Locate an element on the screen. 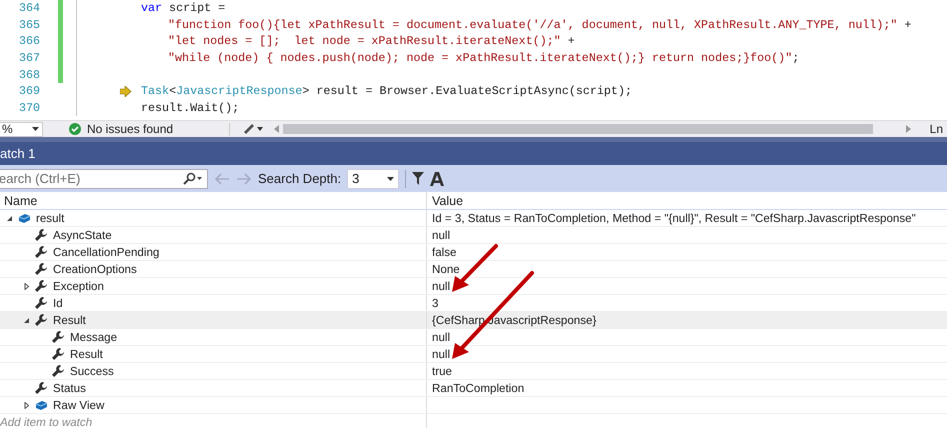 This screenshot has height=428, width=947. watch-row: result Id = 3, Status = RanToCompletion, Method = "{null}", Result = "CefSharp.JavascriptResponse" is located at coordinates (473, 218).